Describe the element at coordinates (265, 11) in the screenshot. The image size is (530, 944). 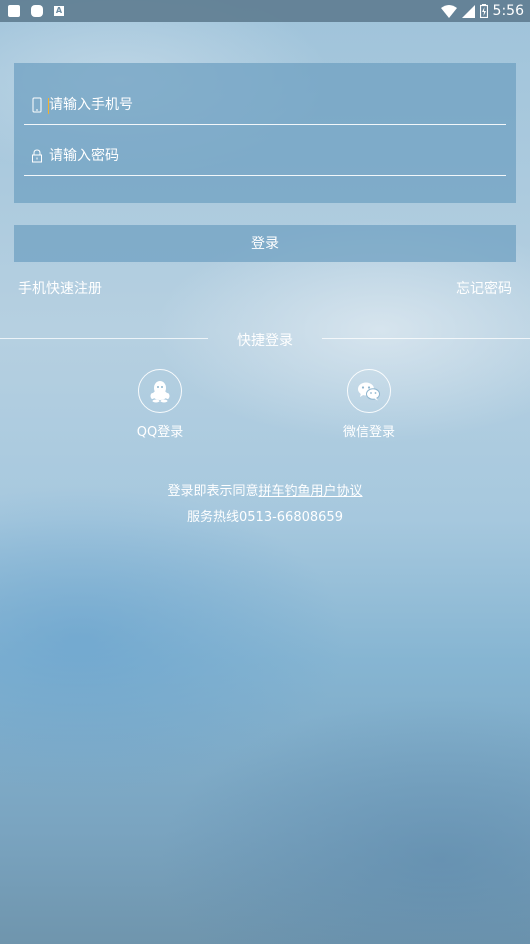
I see `status-bar: A 5:56` at that location.